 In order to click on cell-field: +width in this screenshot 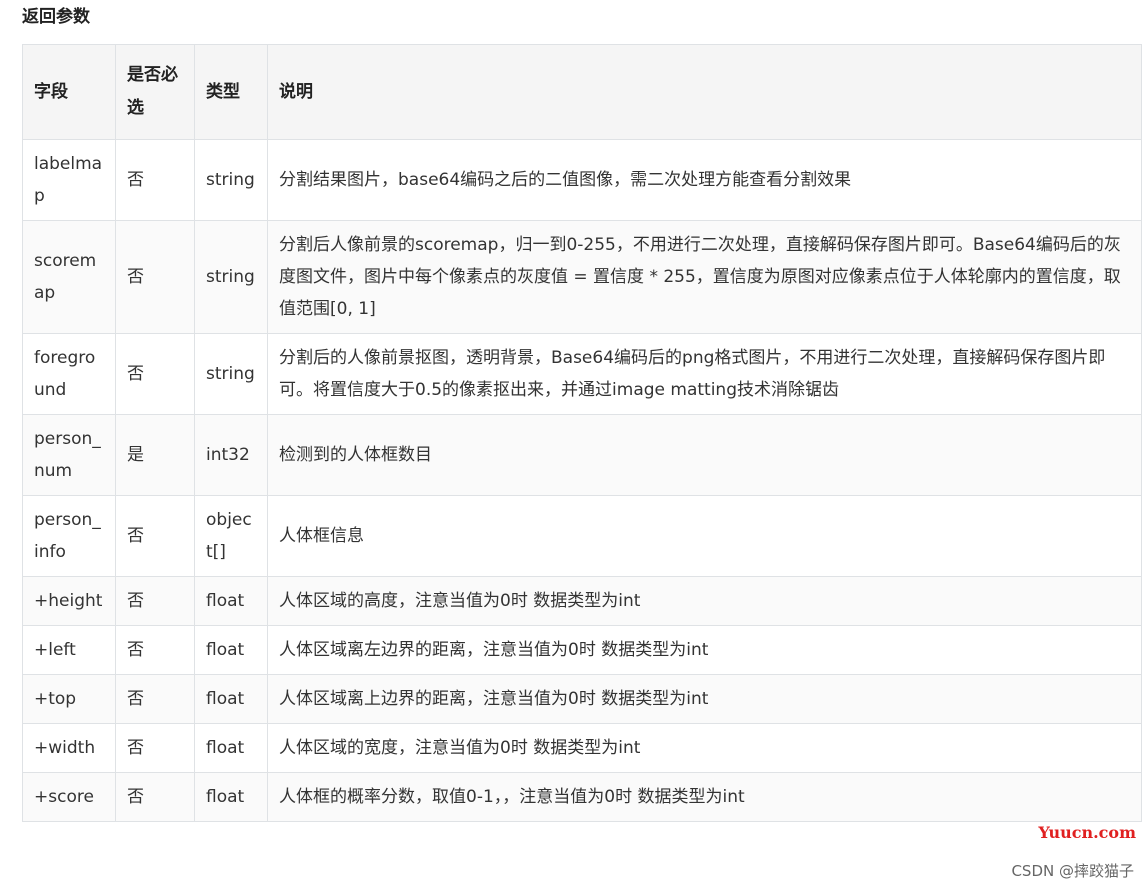, I will do `click(69, 748)`.